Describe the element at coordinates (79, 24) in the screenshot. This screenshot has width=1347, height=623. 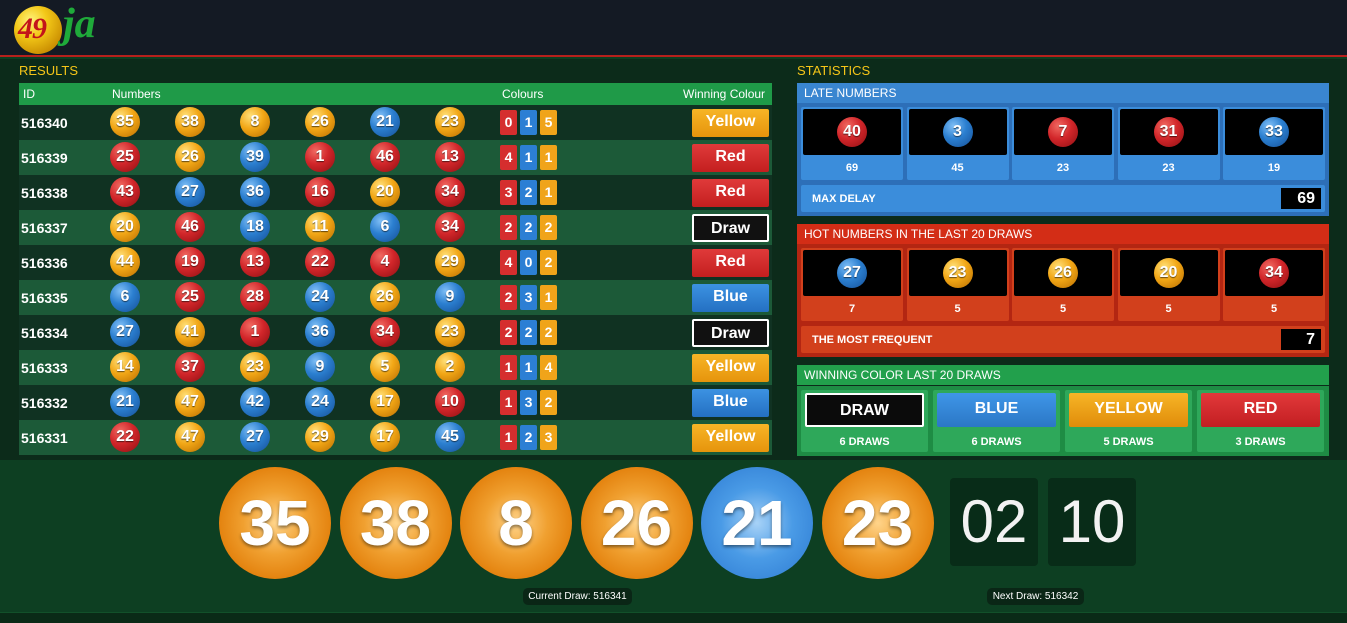
I see `logo-ja: ja` at that location.